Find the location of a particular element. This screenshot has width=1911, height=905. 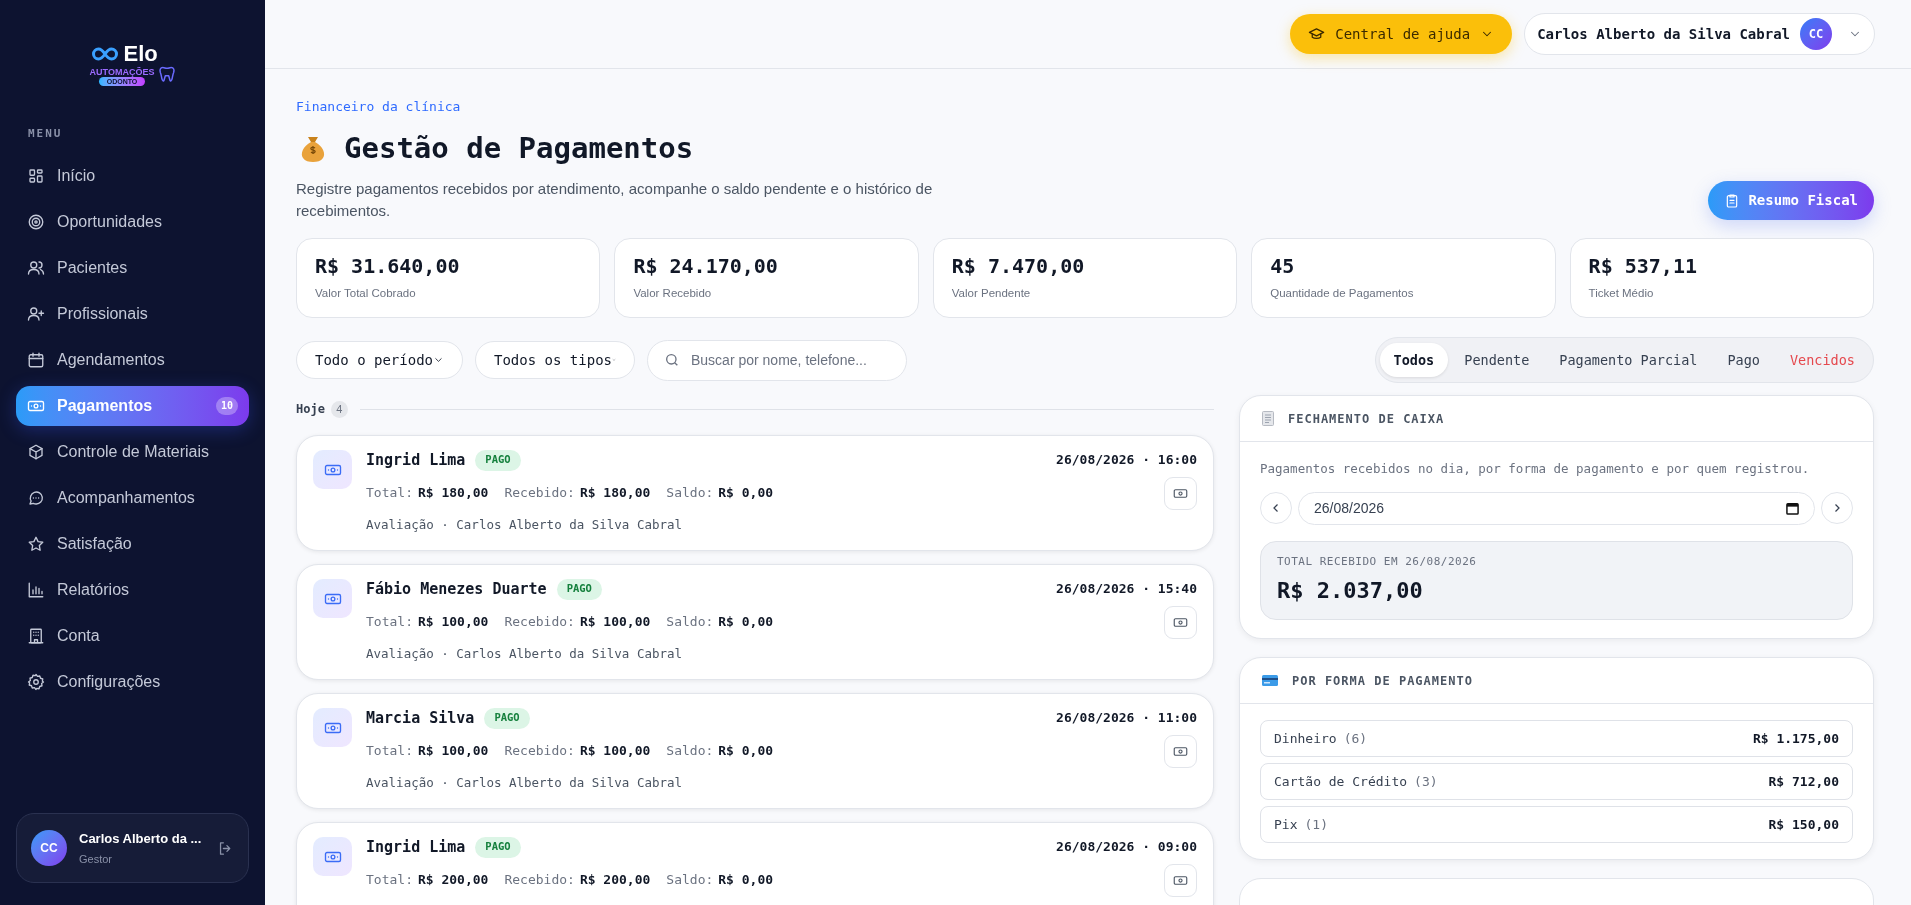

method-count: (3) is located at coordinates (1426, 782).